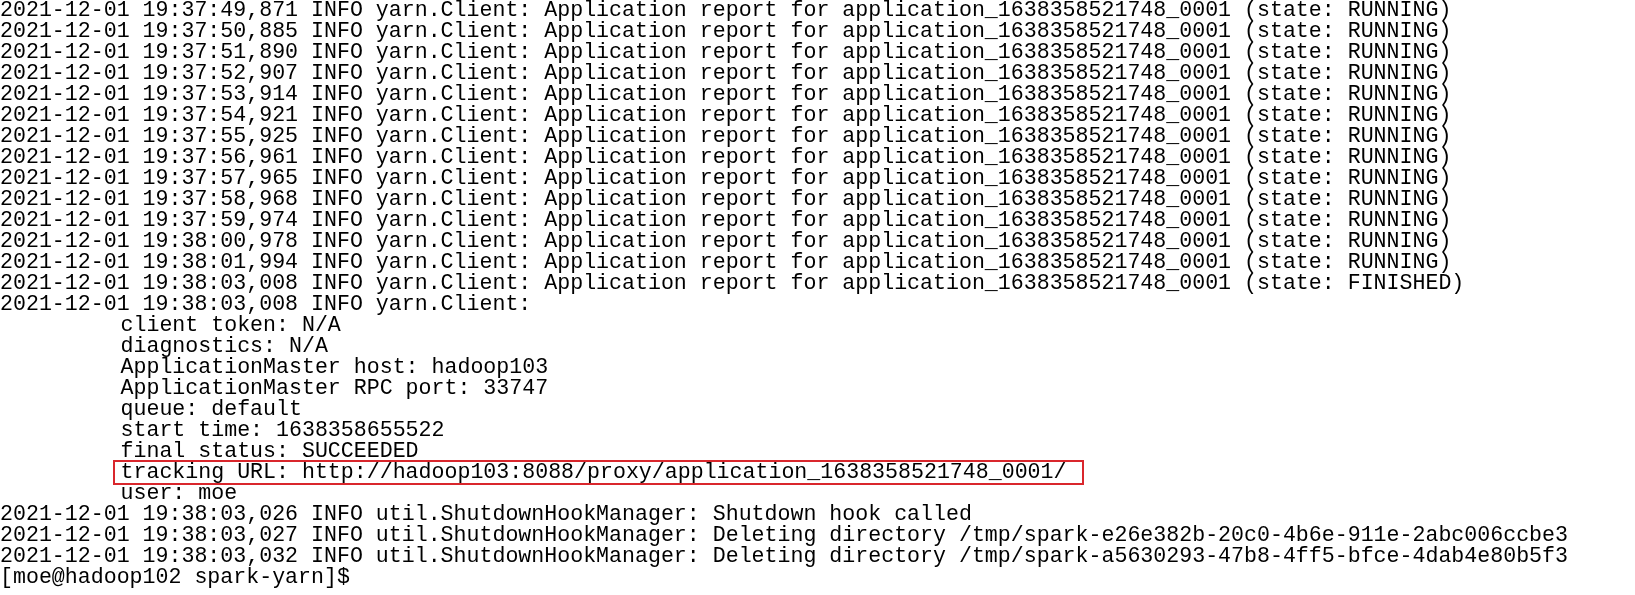 The height and width of the screenshot is (595, 1635). What do you see at coordinates (334, 367) in the screenshot?
I see `report-field: ApplicationMaster host: hadoop103` at bounding box center [334, 367].